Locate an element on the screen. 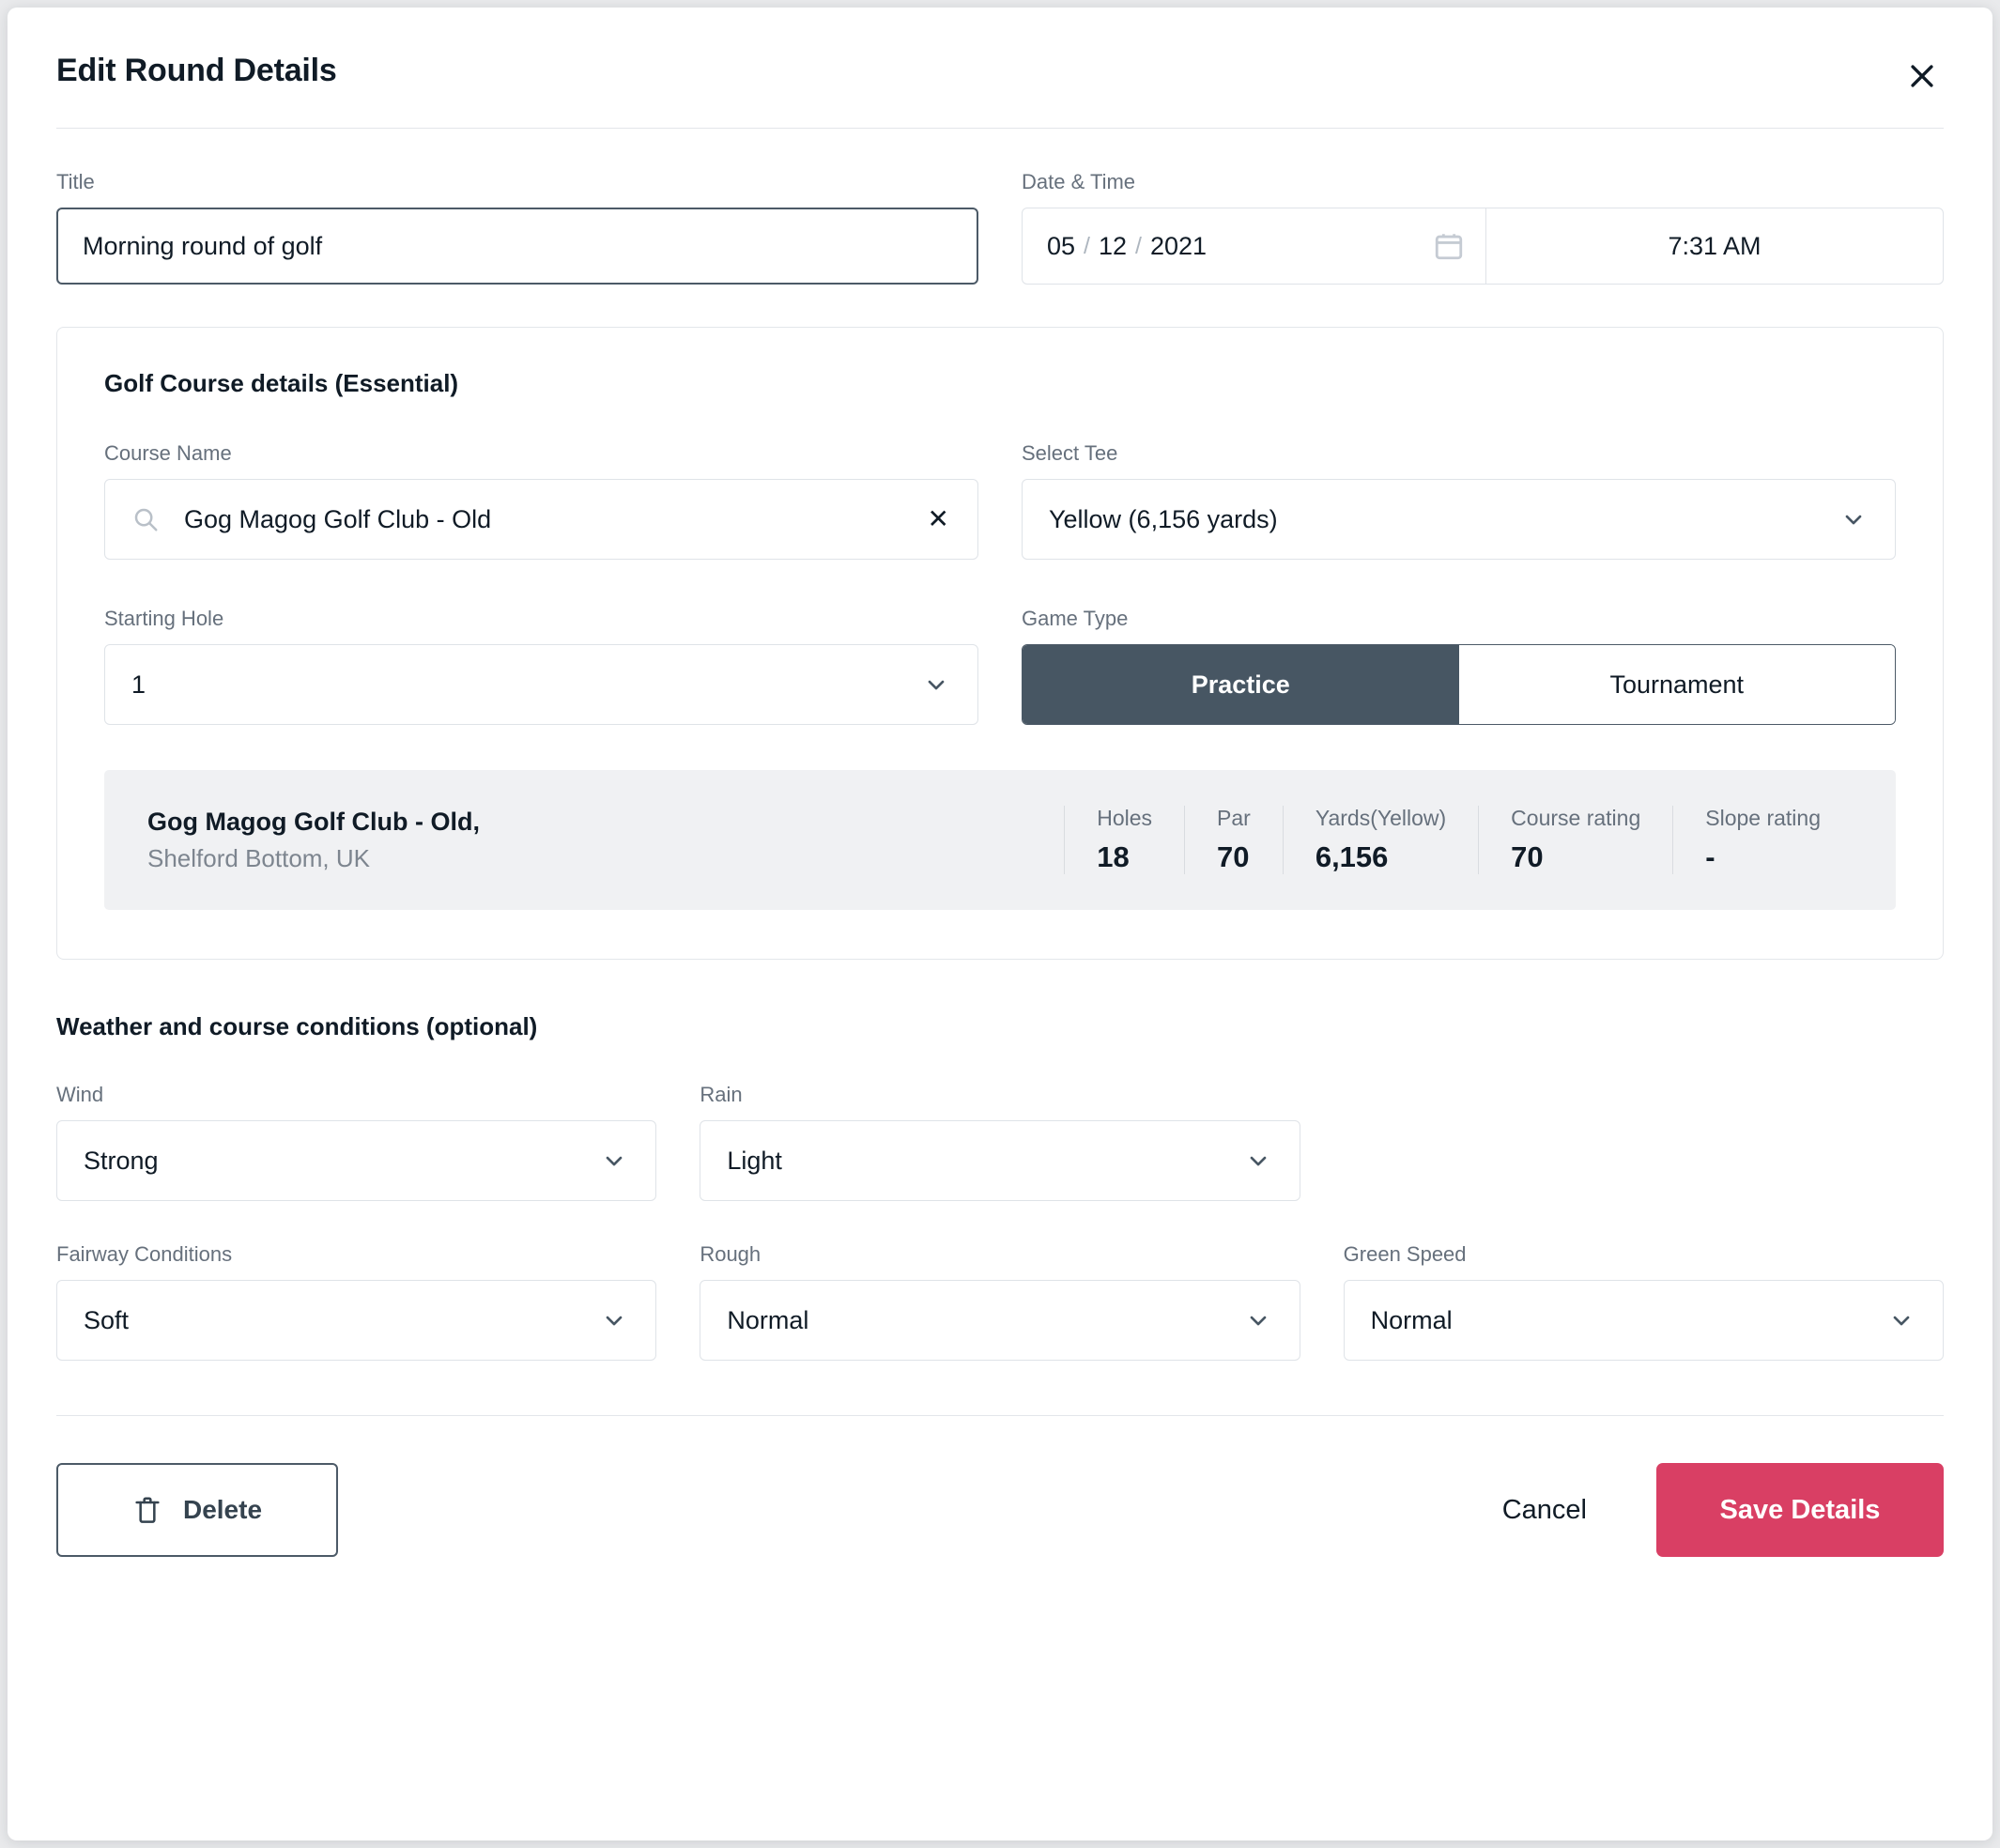 The image size is (2000, 1848). select-tee-group: Select Tee Yellow (6,156 yards) is located at coordinates (1459, 500).